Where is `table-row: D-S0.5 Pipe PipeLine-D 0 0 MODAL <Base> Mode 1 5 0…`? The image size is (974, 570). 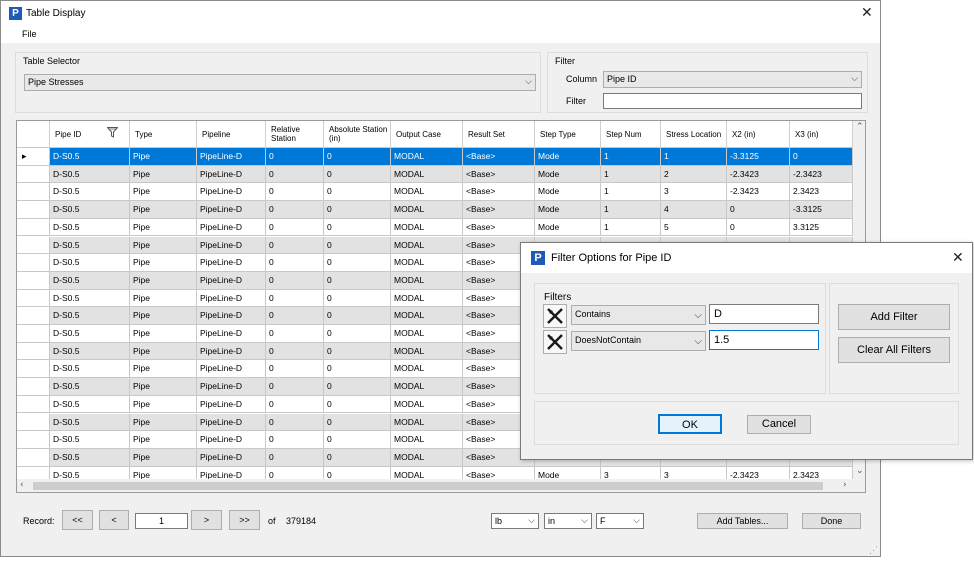
table-row: D-S0.5 Pipe PipeLine-D 0 0 MODAL <Base> Mode 1 5 0… is located at coordinates (435, 227).